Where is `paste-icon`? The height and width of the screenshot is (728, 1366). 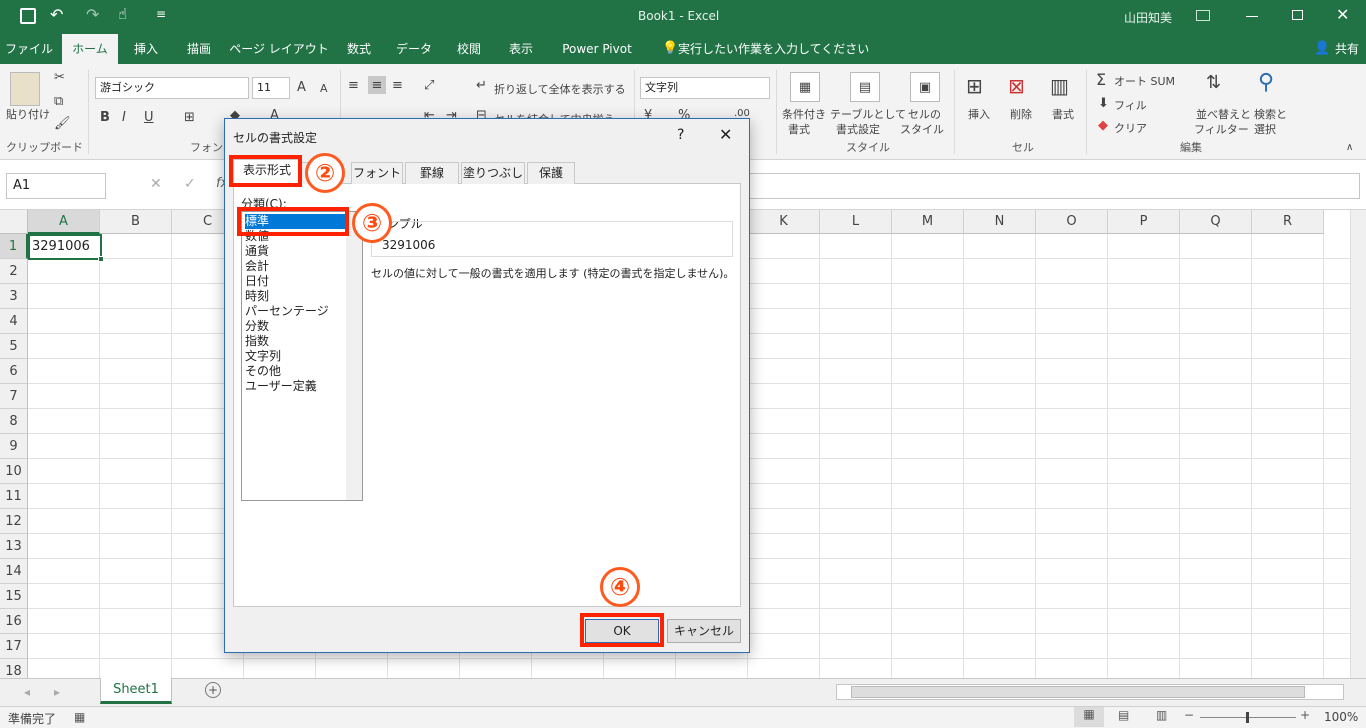 paste-icon is located at coordinates (25, 89).